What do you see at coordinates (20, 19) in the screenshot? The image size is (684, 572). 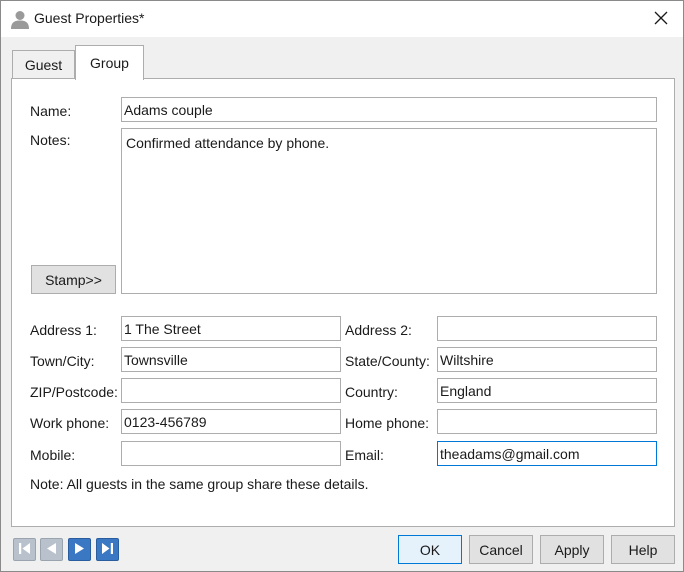 I see `user-icon` at bounding box center [20, 19].